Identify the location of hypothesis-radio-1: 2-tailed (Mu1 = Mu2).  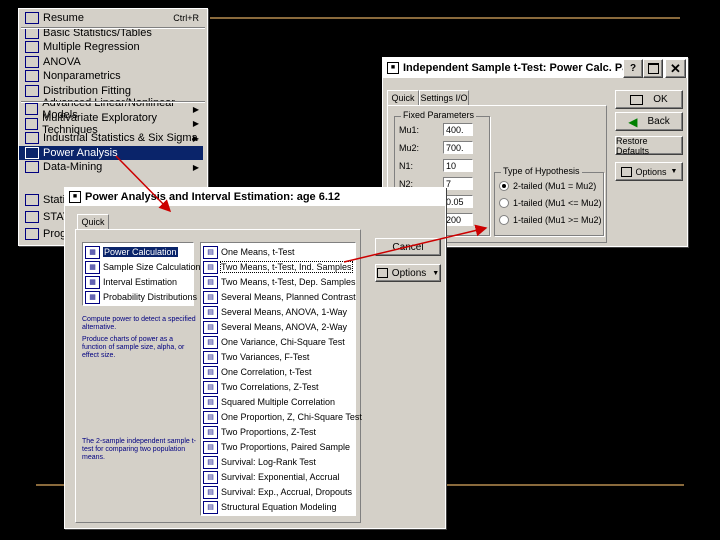
(547, 186).